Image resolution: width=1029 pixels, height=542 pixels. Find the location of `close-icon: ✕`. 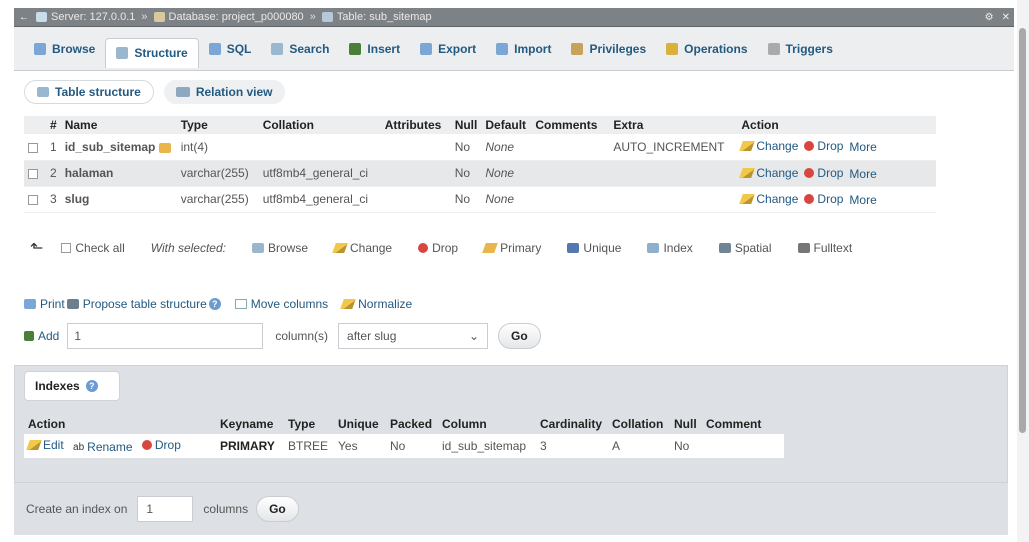

close-icon: ✕ is located at coordinates (1006, 17).